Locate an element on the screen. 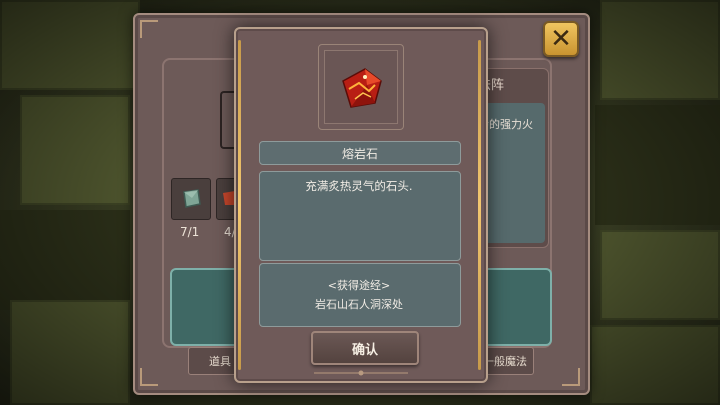 This screenshot has height=405, width=720. bottom-ornament is located at coordinates (361, 373).